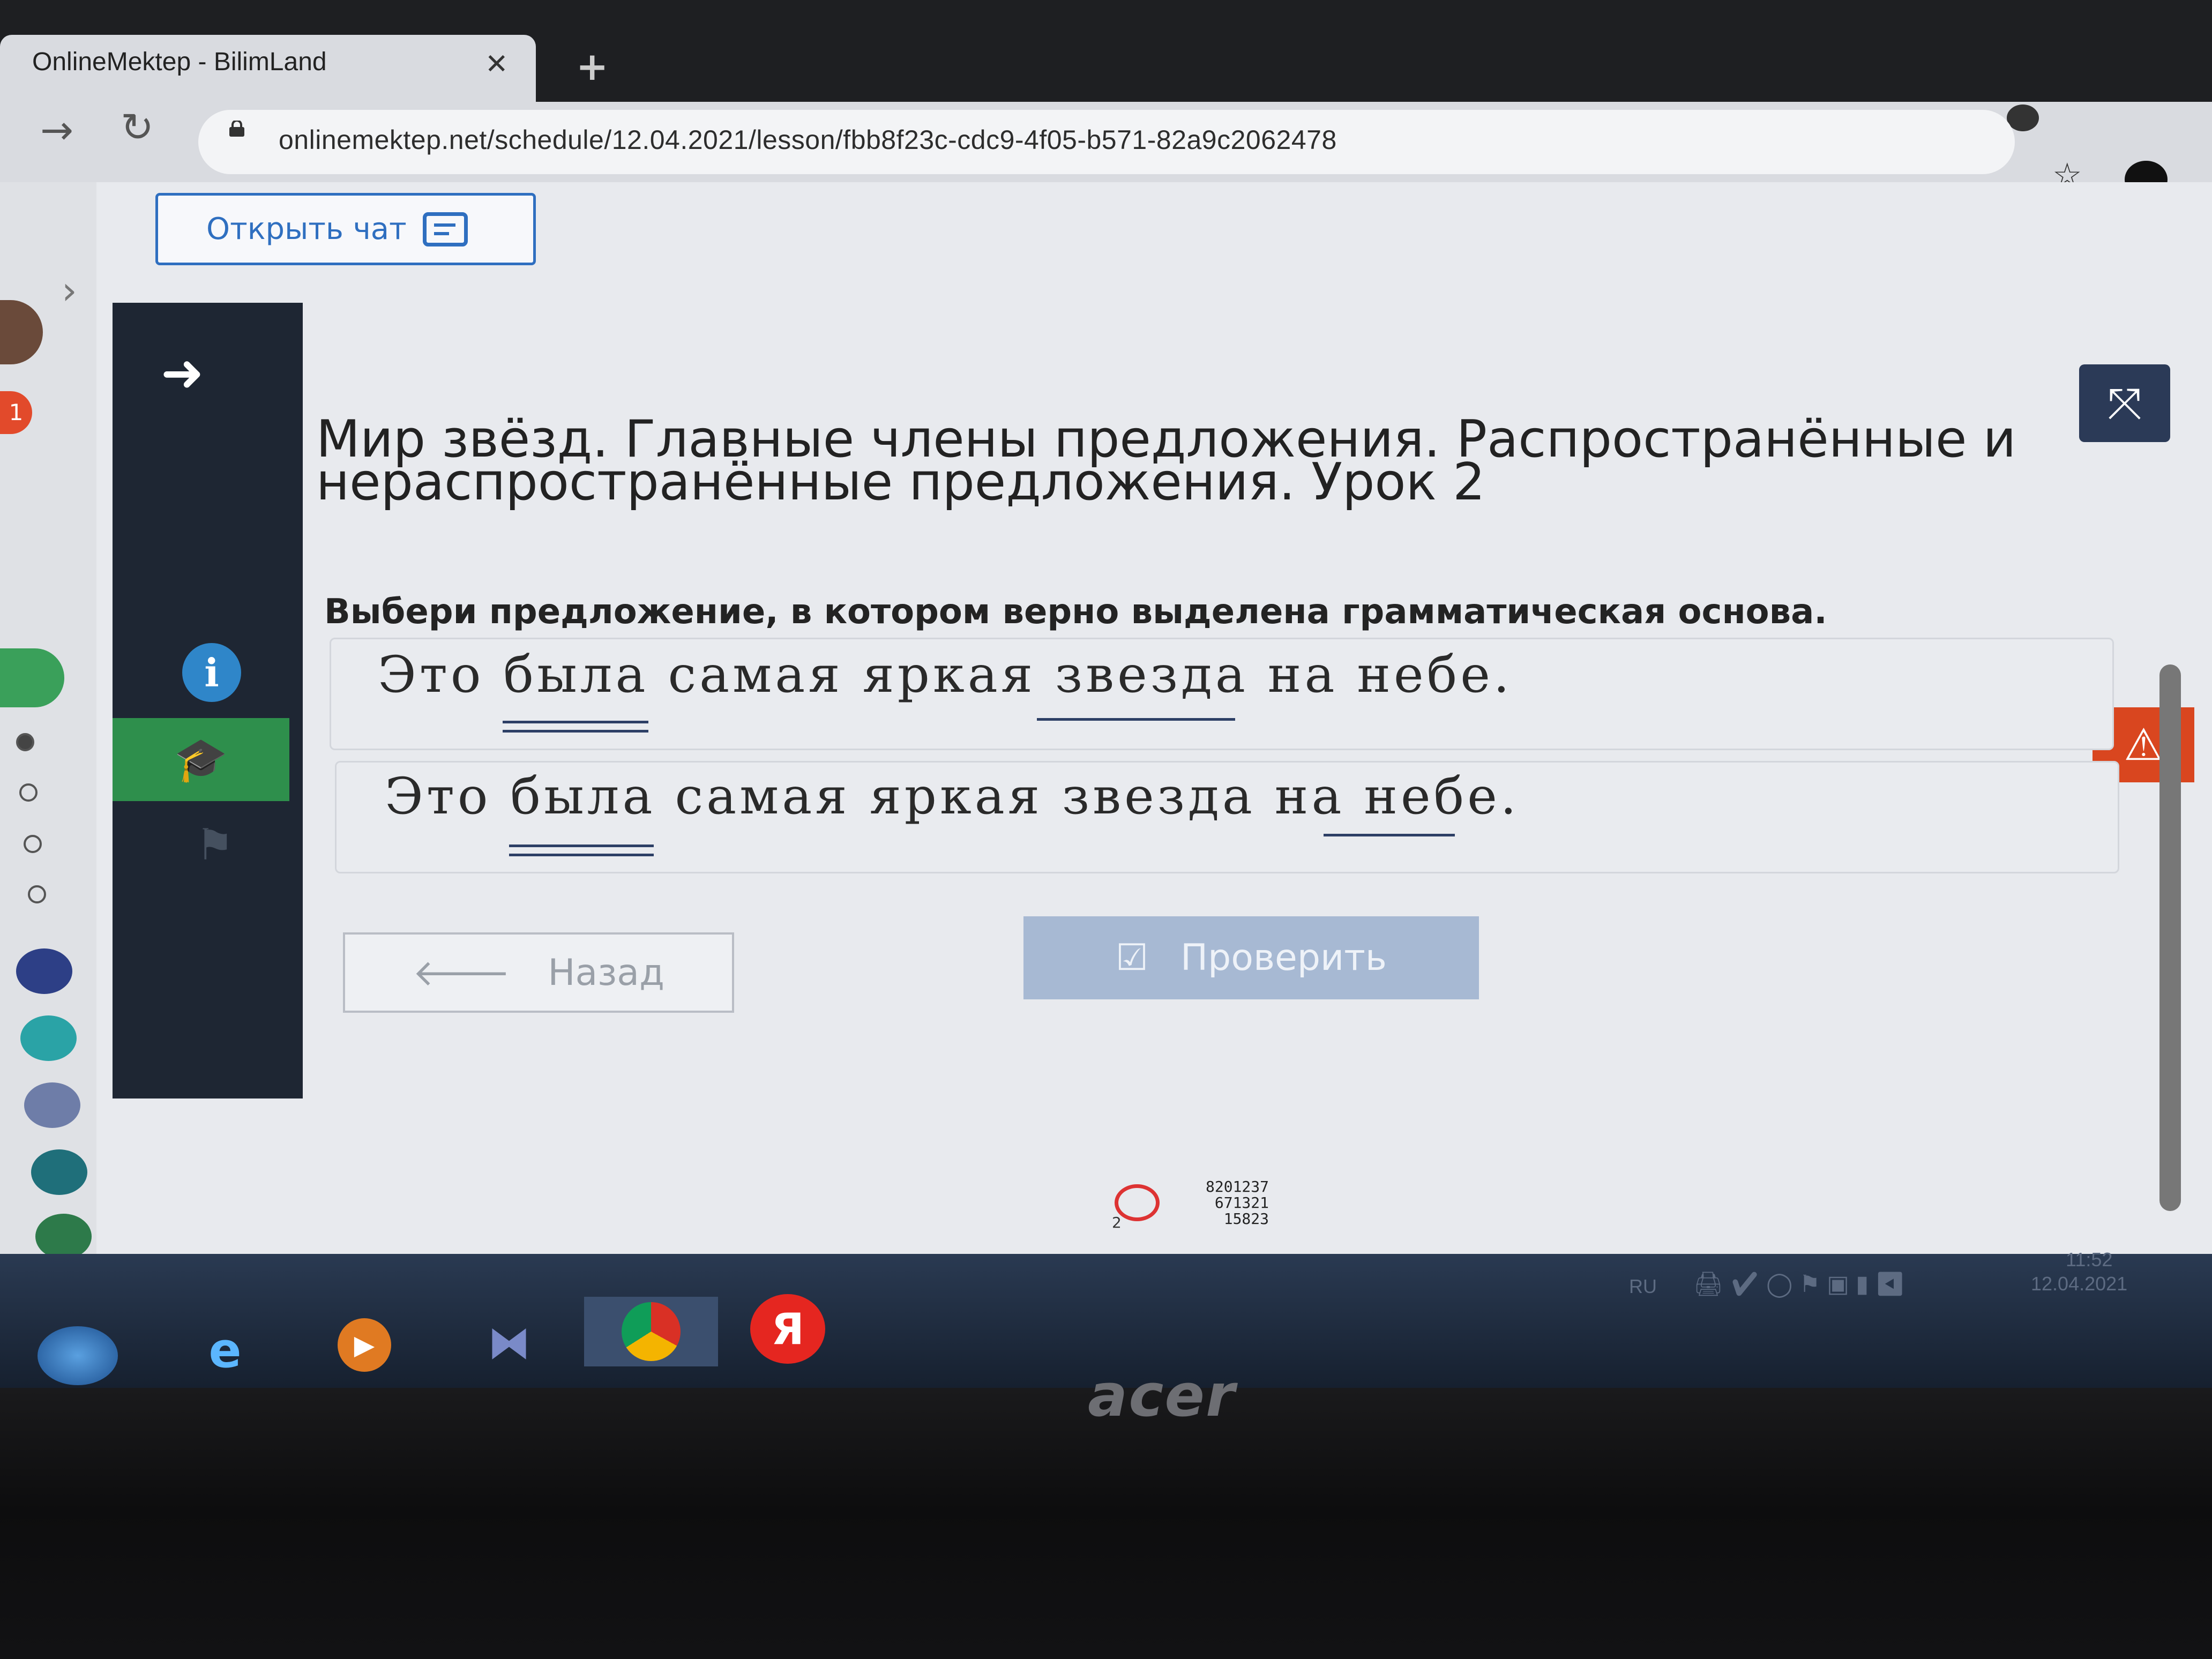 This screenshot has height=1659, width=2212. What do you see at coordinates (787, 1329) in the screenshot?
I see `yandex-browser-icon: Я` at bounding box center [787, 1329].